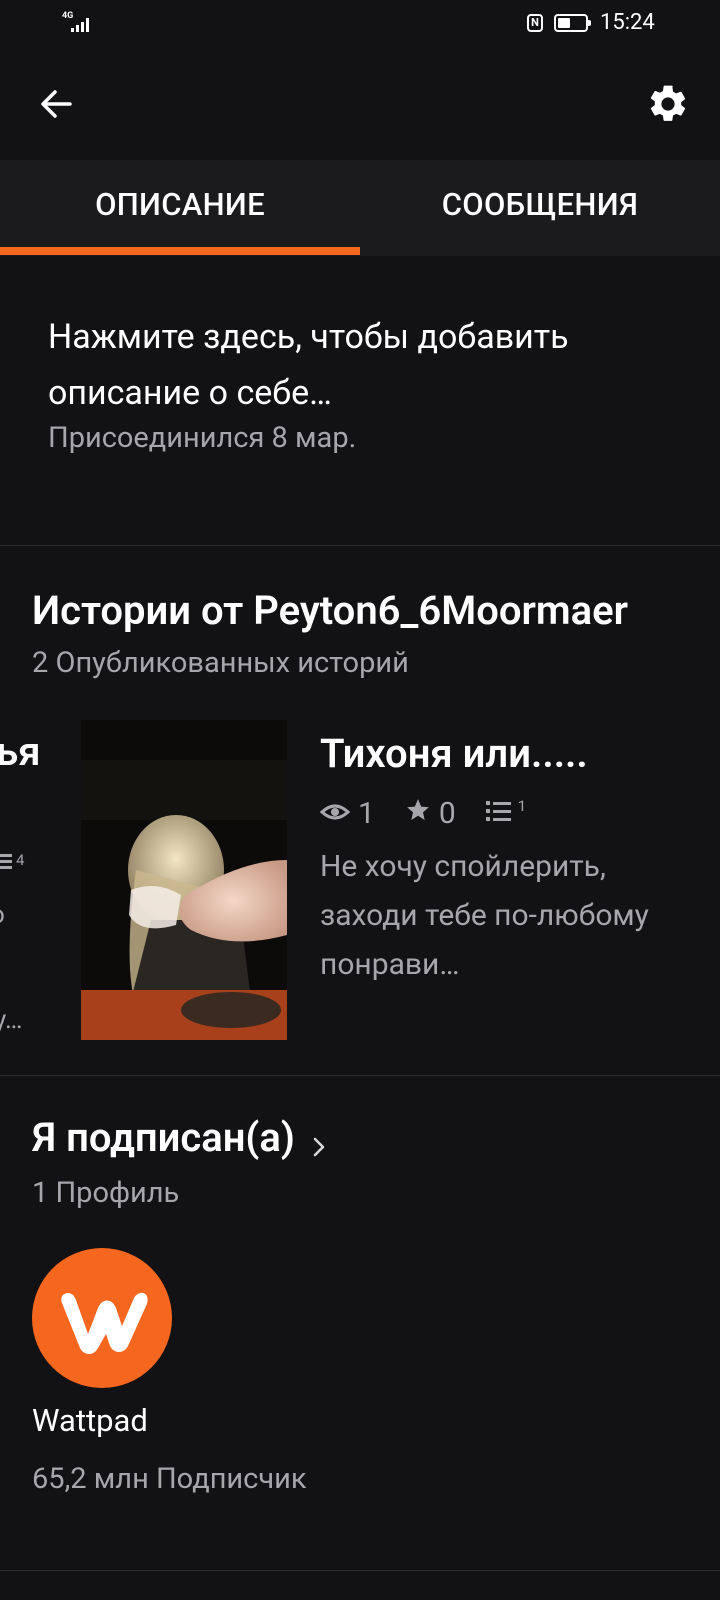  Describe the element at coordinates (499, 813) in the screenshot. I see `list-icon` at that location.